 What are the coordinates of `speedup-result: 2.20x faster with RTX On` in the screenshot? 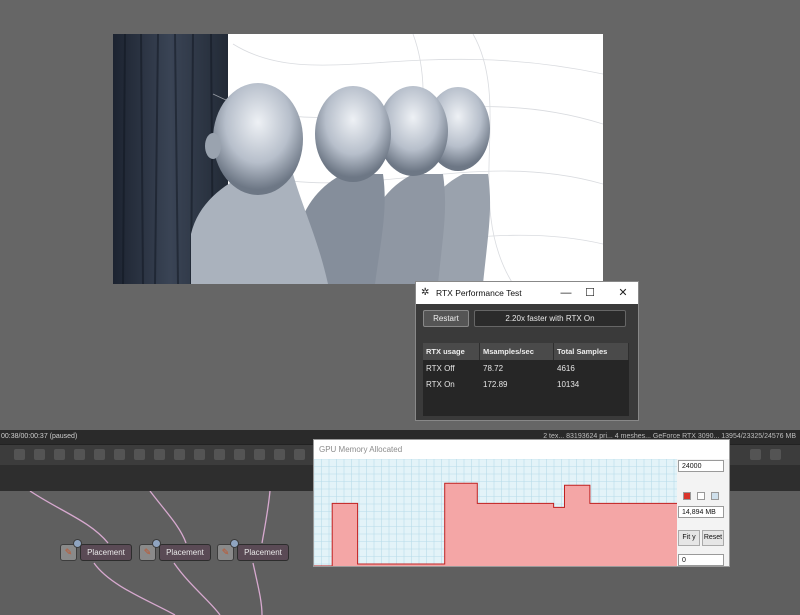 It's located at (550, 318).